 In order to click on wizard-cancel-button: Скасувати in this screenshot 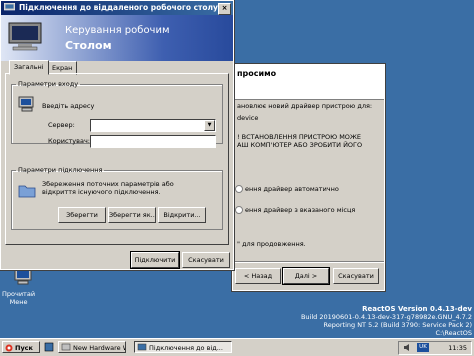, I will do `click(356, 276)`.